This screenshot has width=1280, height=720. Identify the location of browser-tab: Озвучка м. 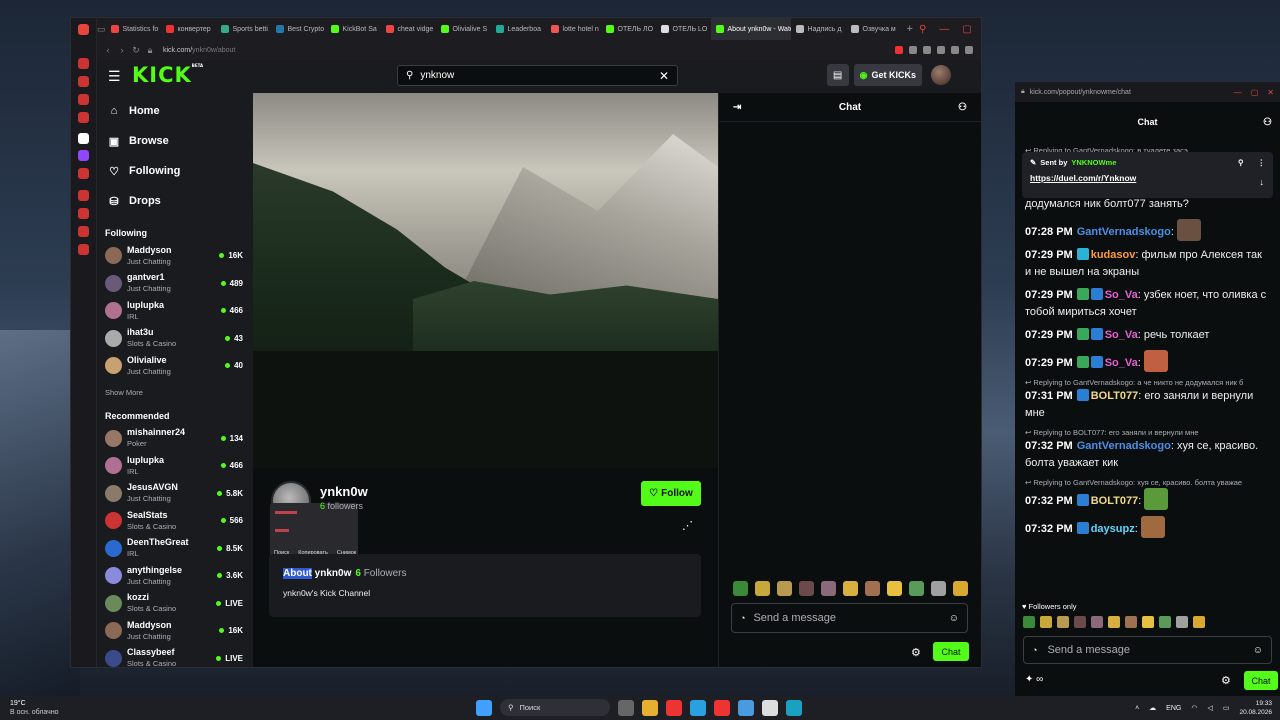
(873, 29).